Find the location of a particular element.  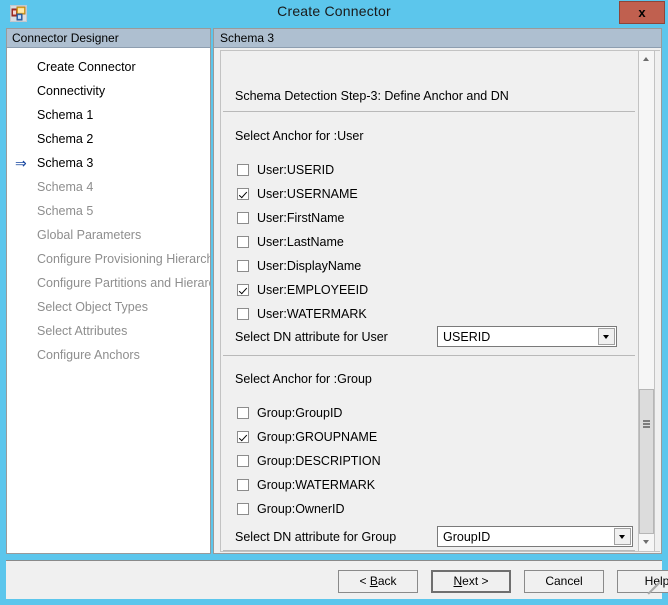

group-anchor-checkbox-label: Group:WATERMARK is located at coordinates (316, 485).